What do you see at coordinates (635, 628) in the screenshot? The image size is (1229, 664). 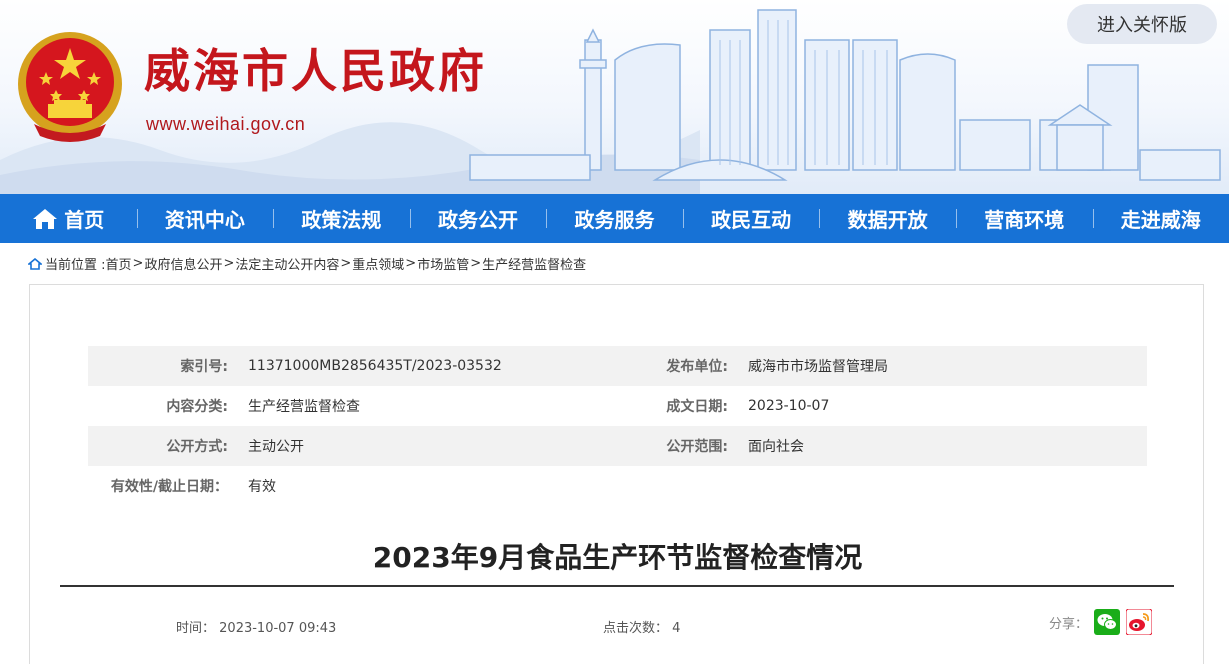 I see `clicks-label: 点击次数：` at bounding box center [635, 628].